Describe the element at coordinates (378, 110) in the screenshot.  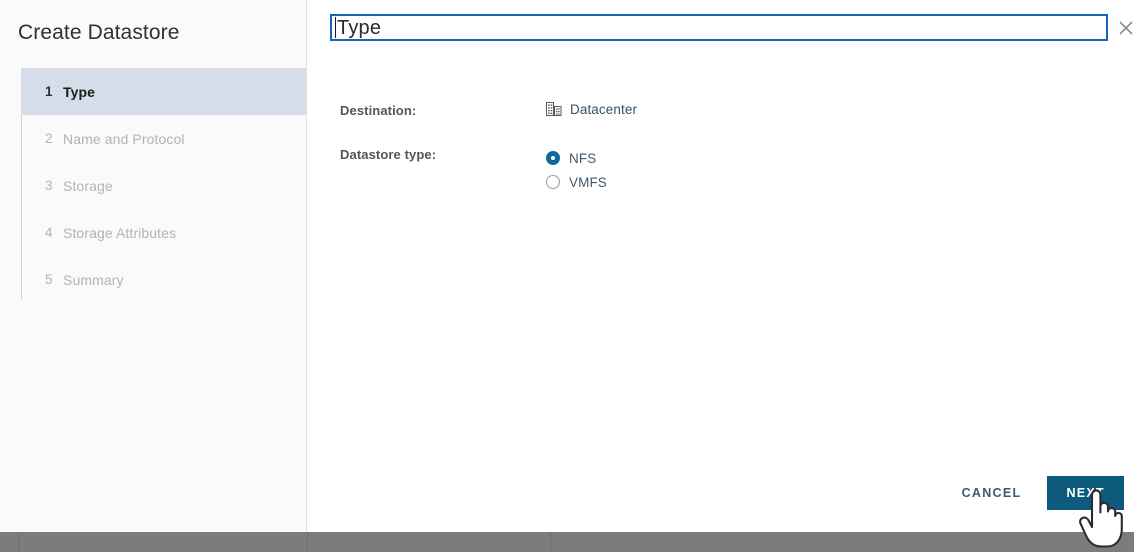
I see `destination-label: Destination:` at that location.